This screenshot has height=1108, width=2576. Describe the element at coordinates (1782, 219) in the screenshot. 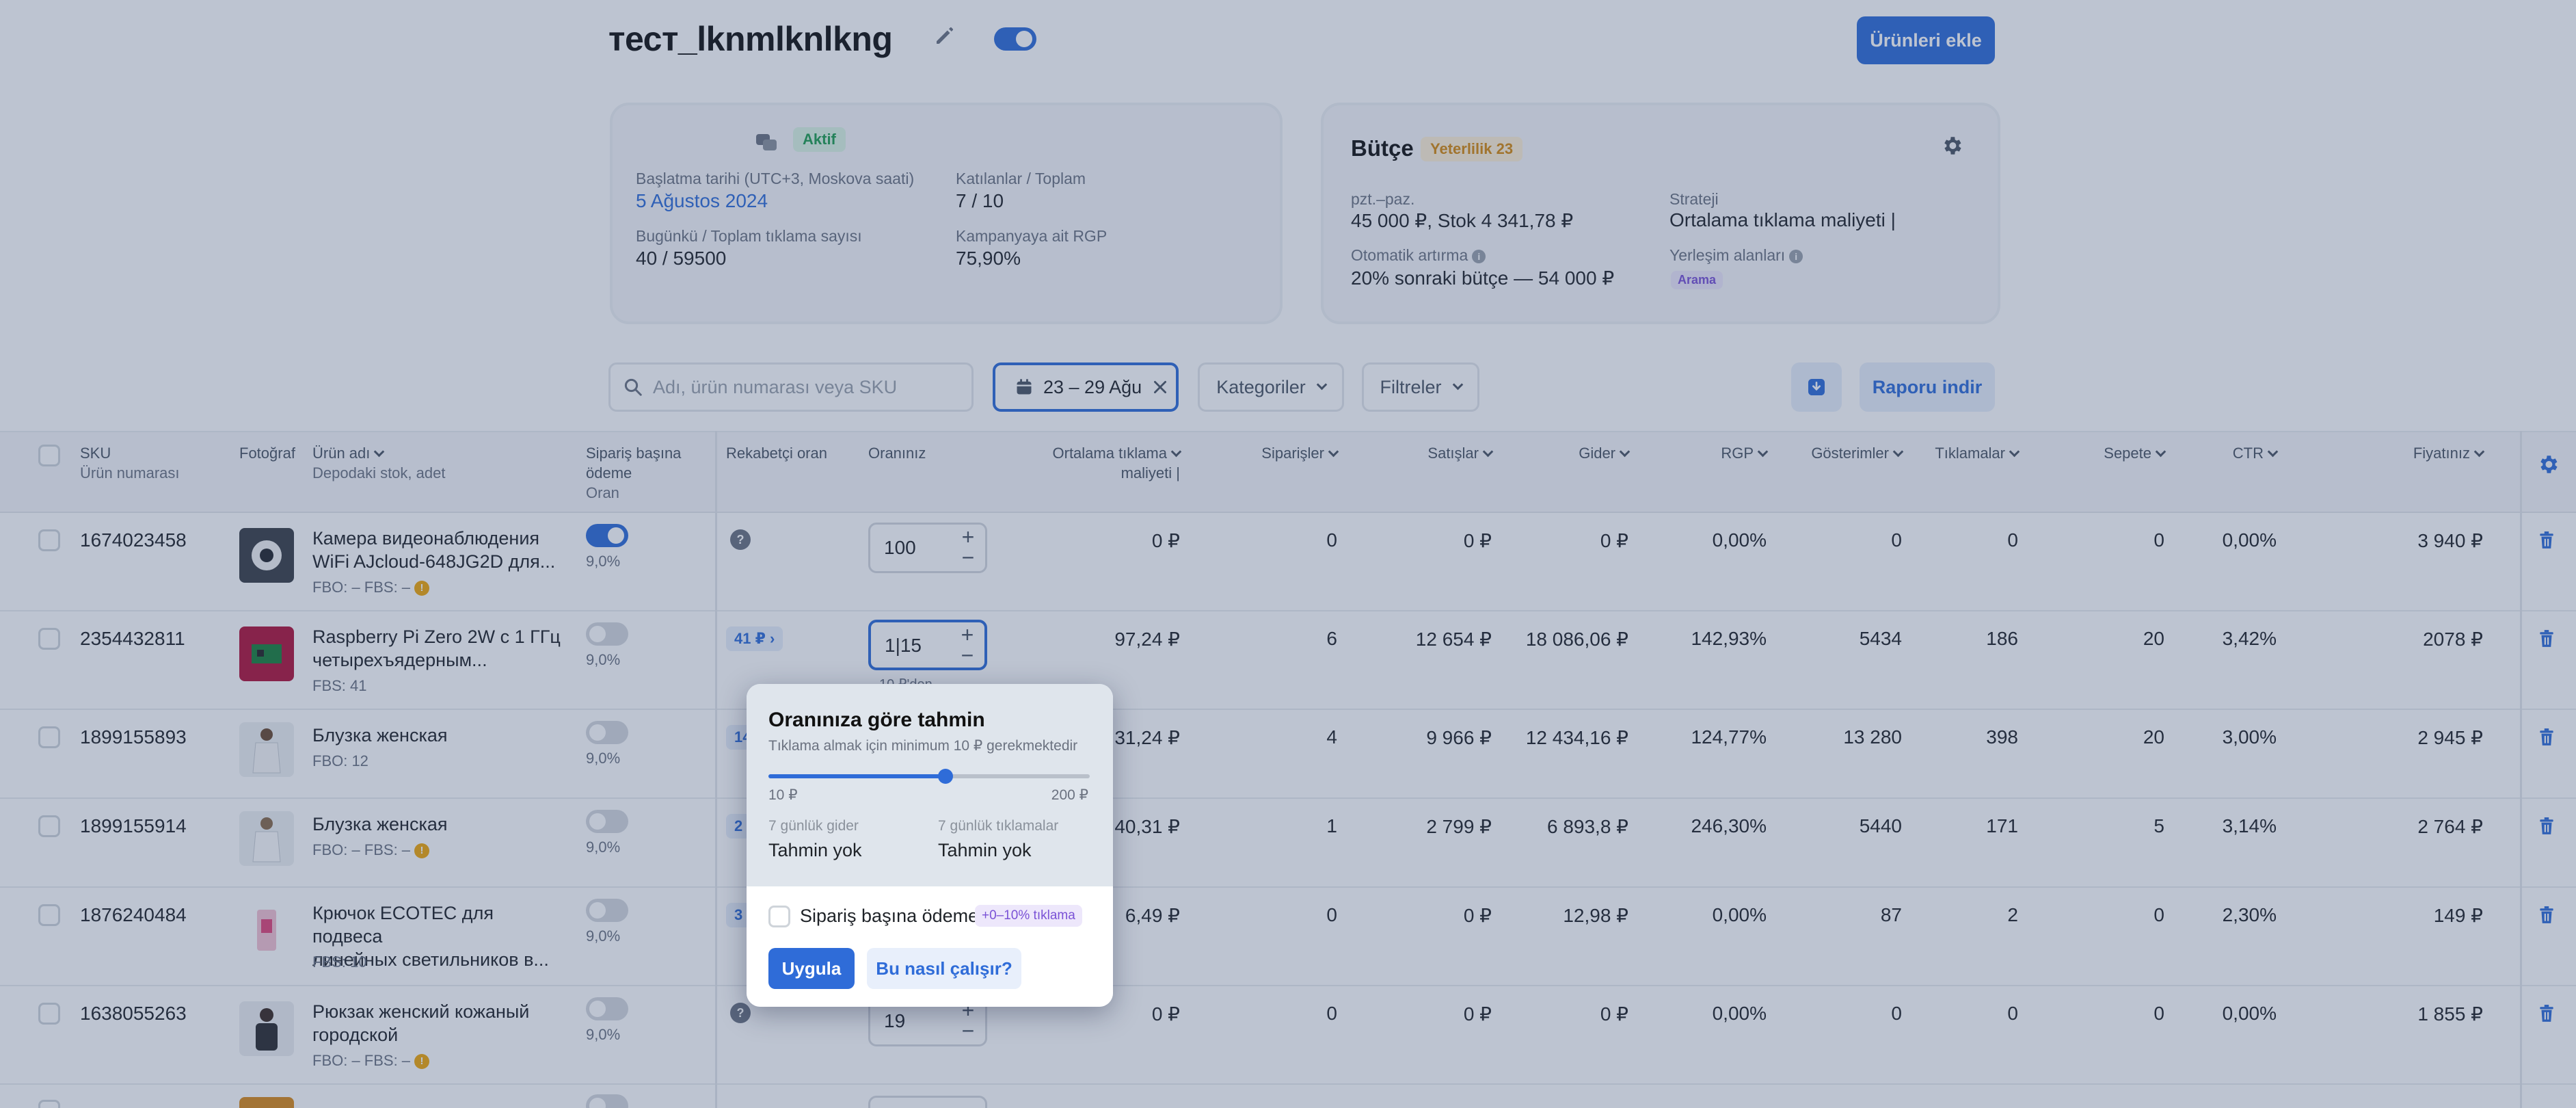

I see `strategy-value: Ortalama tıklama maliyeti |` at that location.